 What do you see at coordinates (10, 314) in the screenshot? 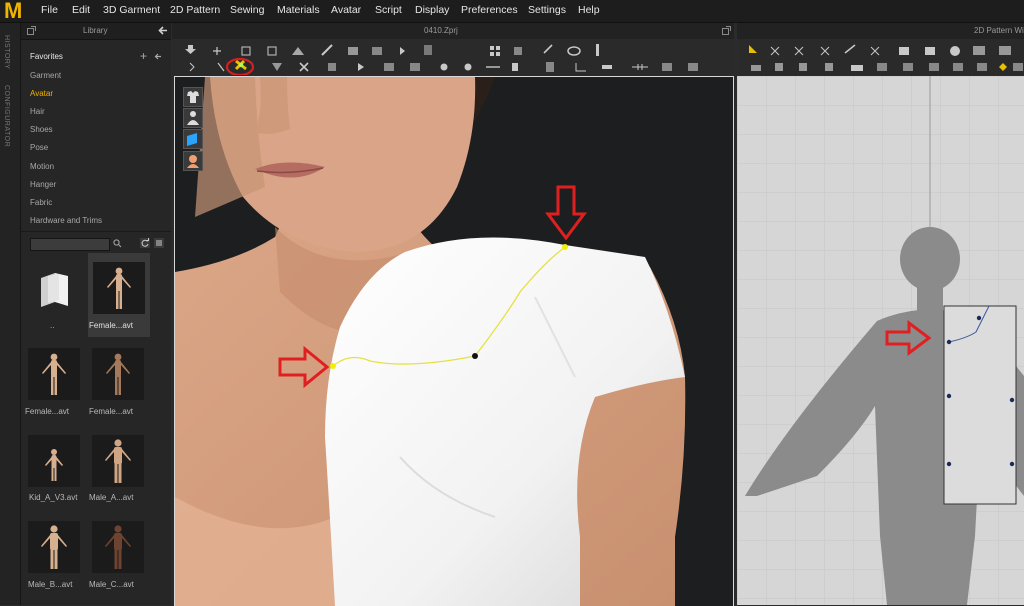
I see `side-tab-strip: HISTORY CONFIGURATOR` at bounding box center [10, 314].